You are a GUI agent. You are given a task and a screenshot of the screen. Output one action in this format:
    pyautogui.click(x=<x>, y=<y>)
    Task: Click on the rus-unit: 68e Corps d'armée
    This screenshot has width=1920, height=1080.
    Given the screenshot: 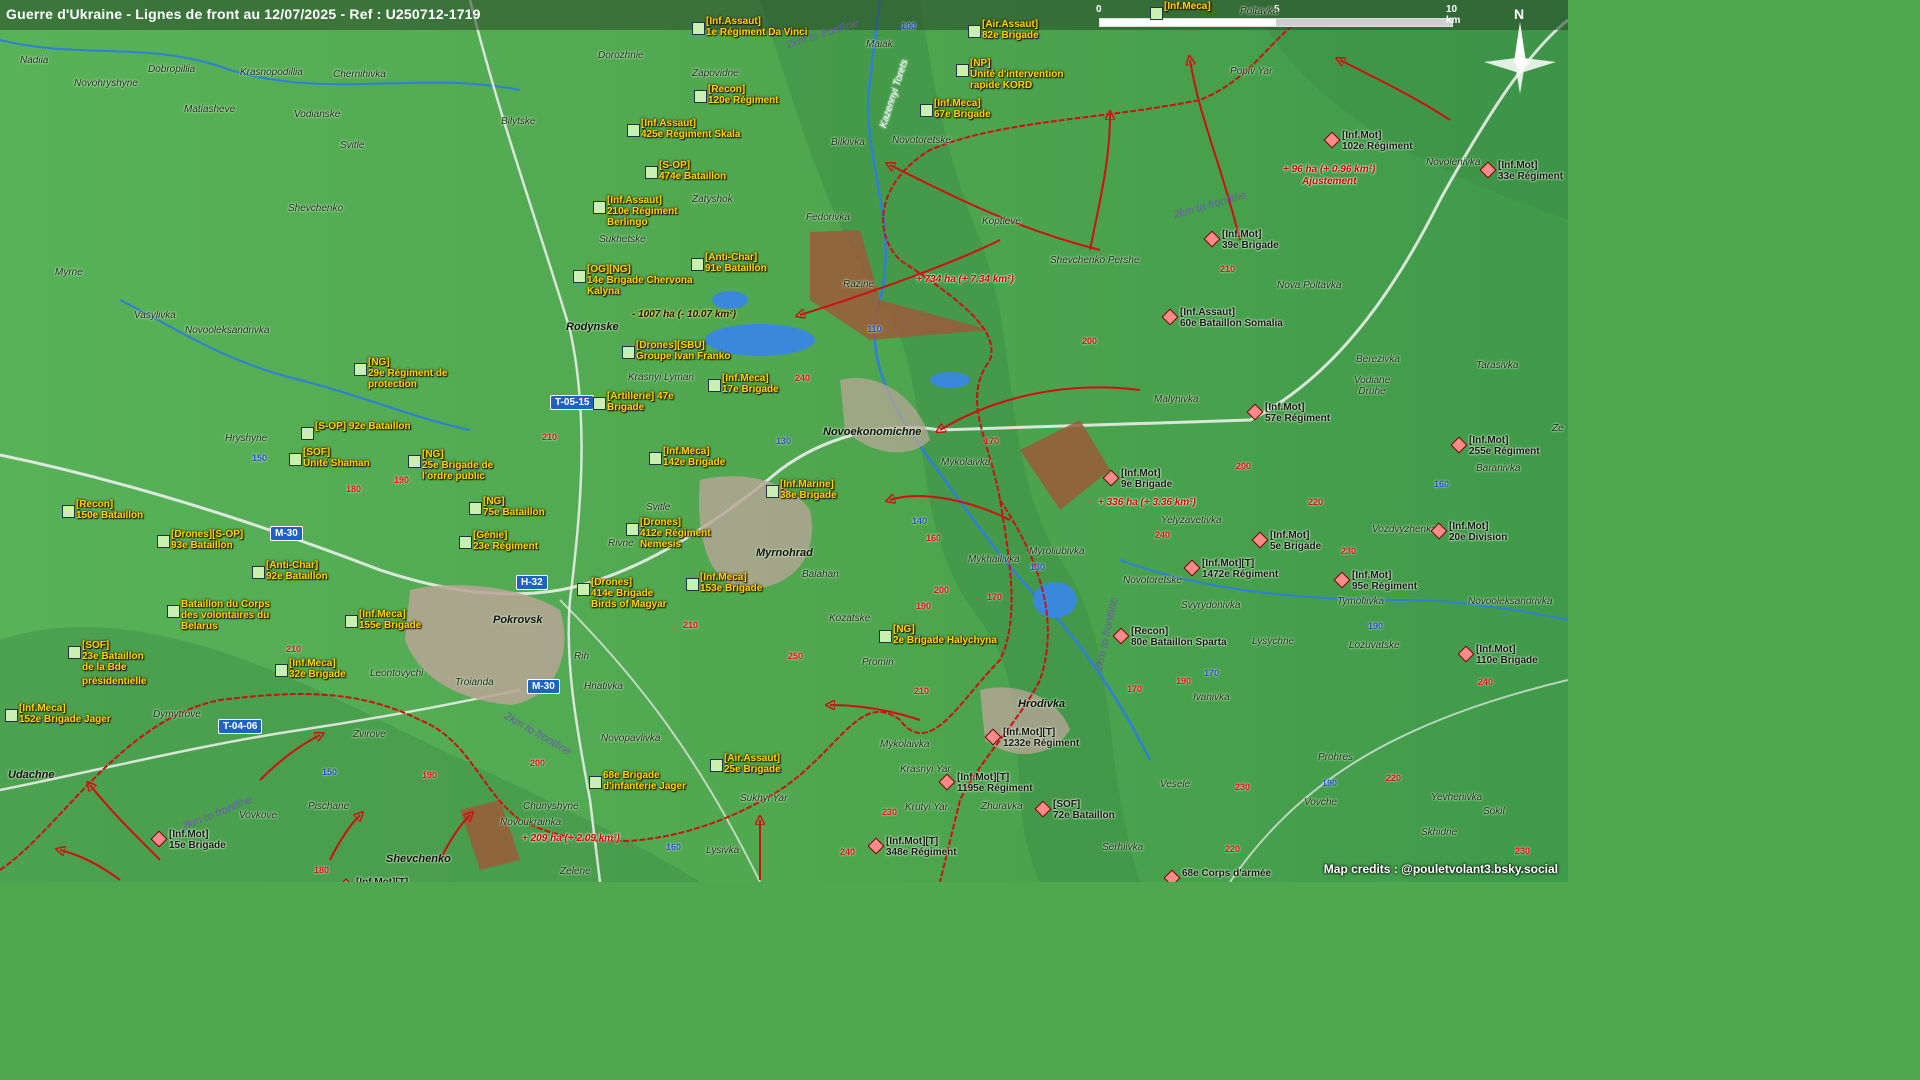 What is the action you would take?
    pyautogui.click(x=1226, y=873)
    